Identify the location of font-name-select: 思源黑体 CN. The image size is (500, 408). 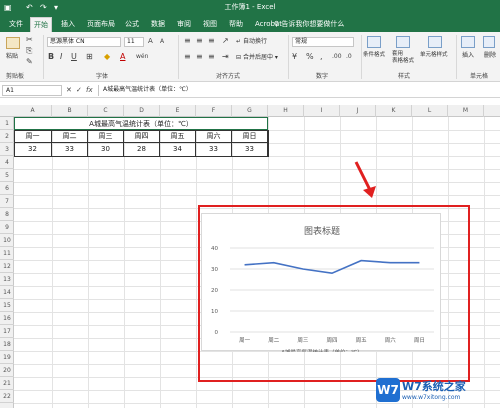
(84, 42).